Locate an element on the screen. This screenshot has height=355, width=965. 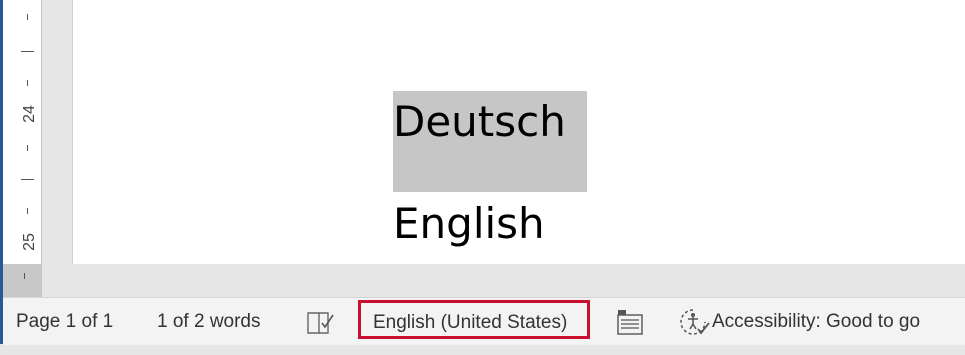
document-line-english: English is located at coordinates (469, 224).